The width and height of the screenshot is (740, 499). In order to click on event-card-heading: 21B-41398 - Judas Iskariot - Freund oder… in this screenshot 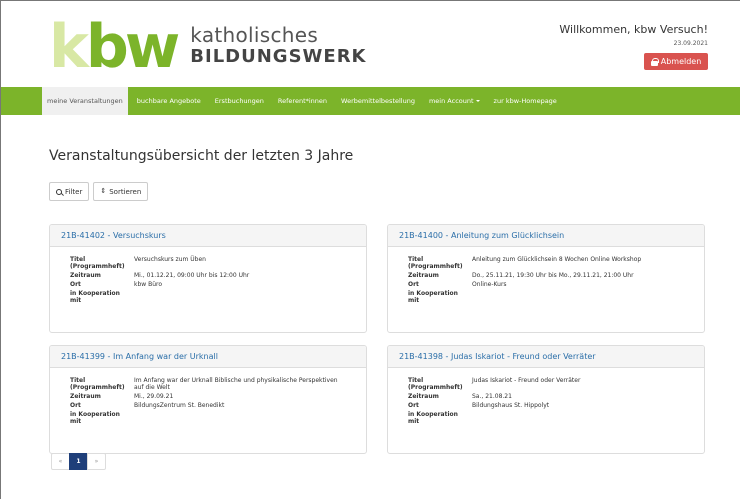, I will do `click(546, 357)`.